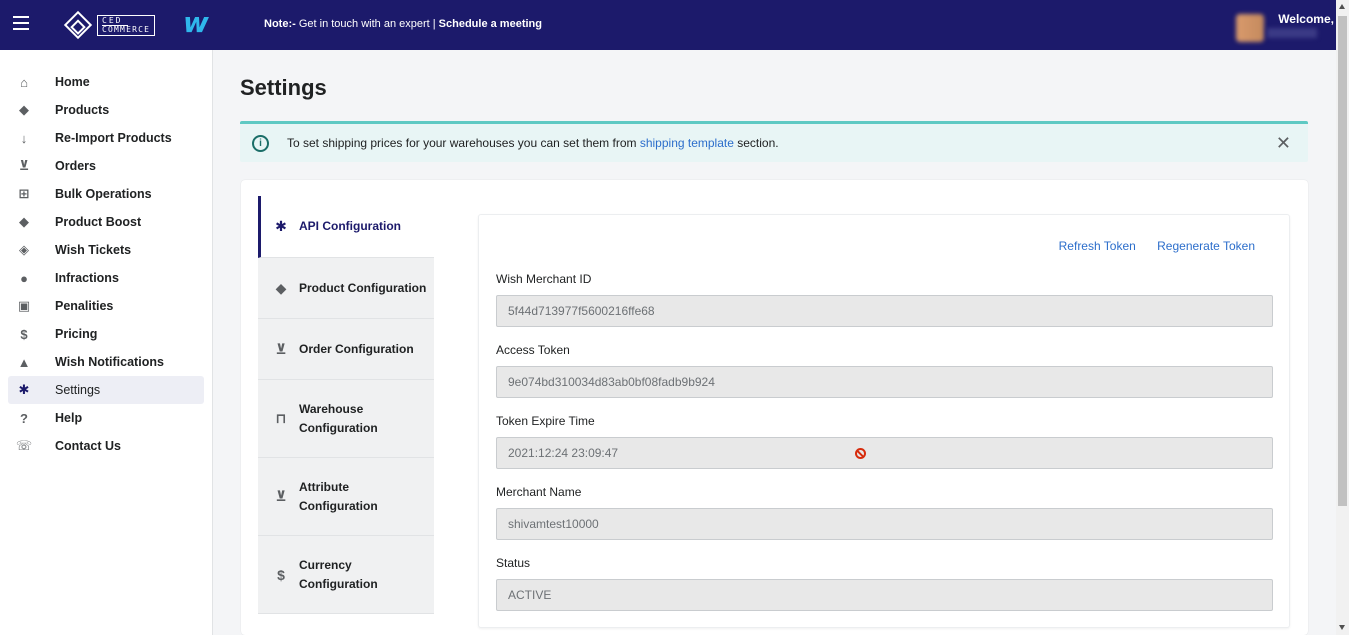 The height and width of the screenshot is (635, 1349). I want to click on hamburger-menu-icon, so click(21, 23).